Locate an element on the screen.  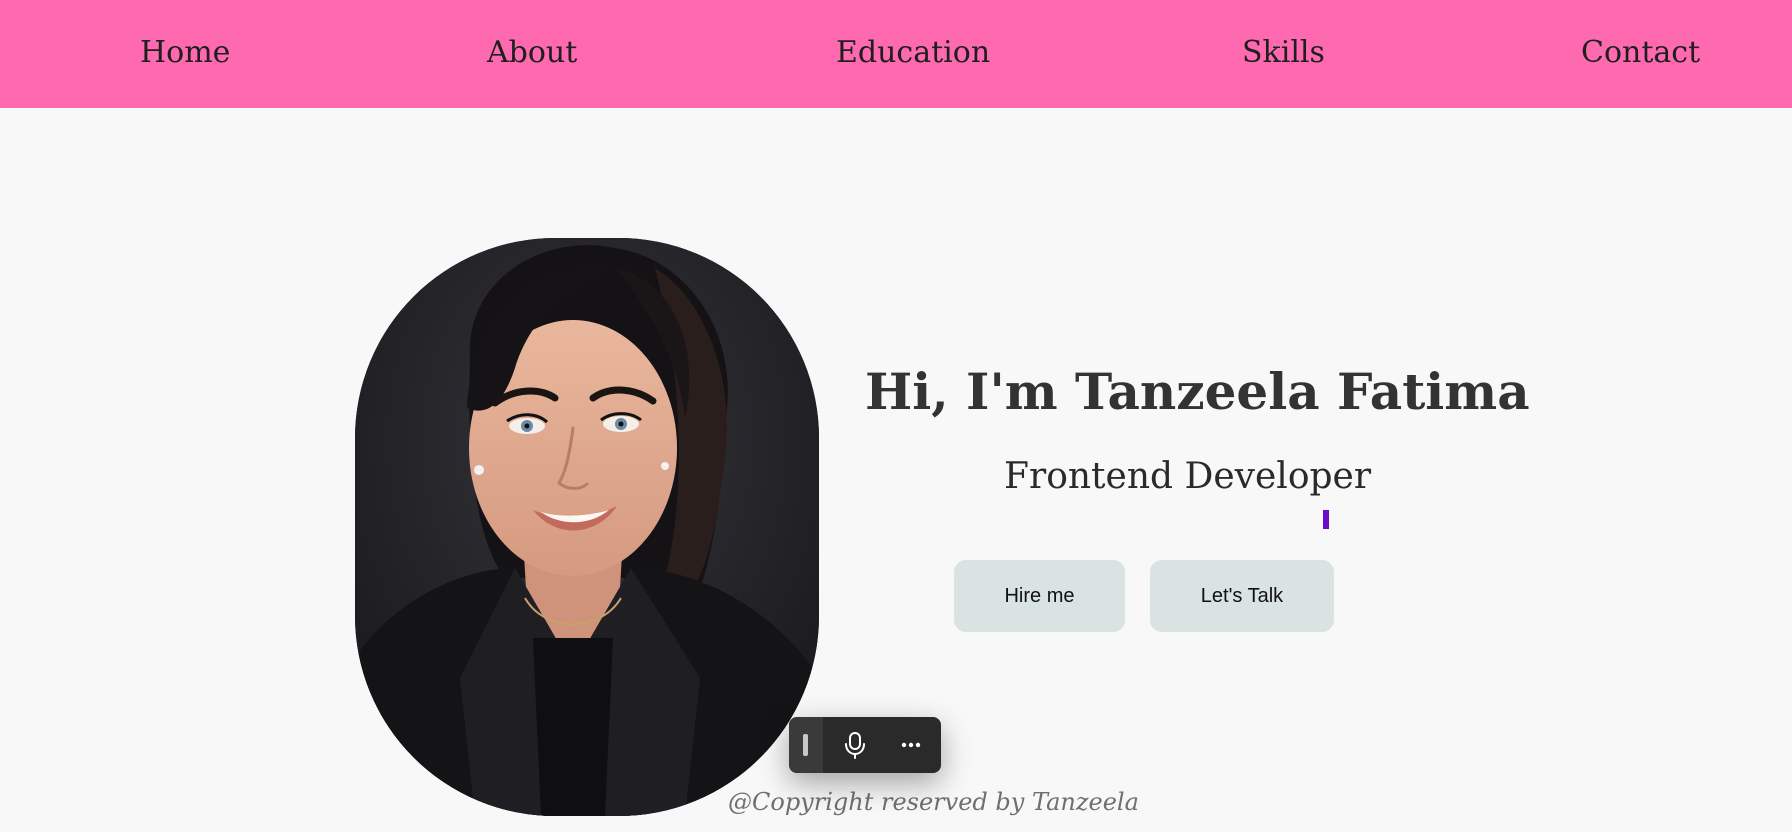
hire-me-button: Hire me is located at coordinates (1039, 596).